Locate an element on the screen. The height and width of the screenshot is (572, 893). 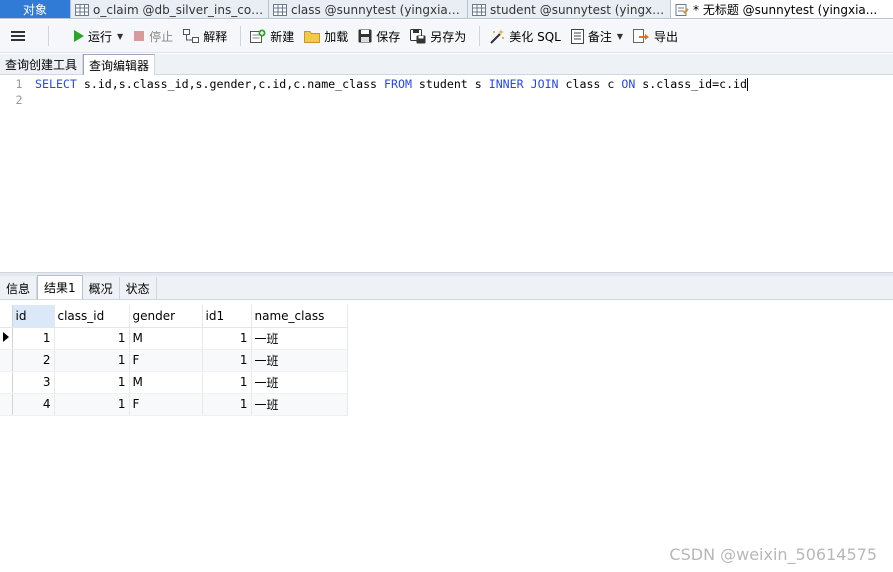
tab-query-editor-label: 查询编辑器 is located at coordinates (119, 65).